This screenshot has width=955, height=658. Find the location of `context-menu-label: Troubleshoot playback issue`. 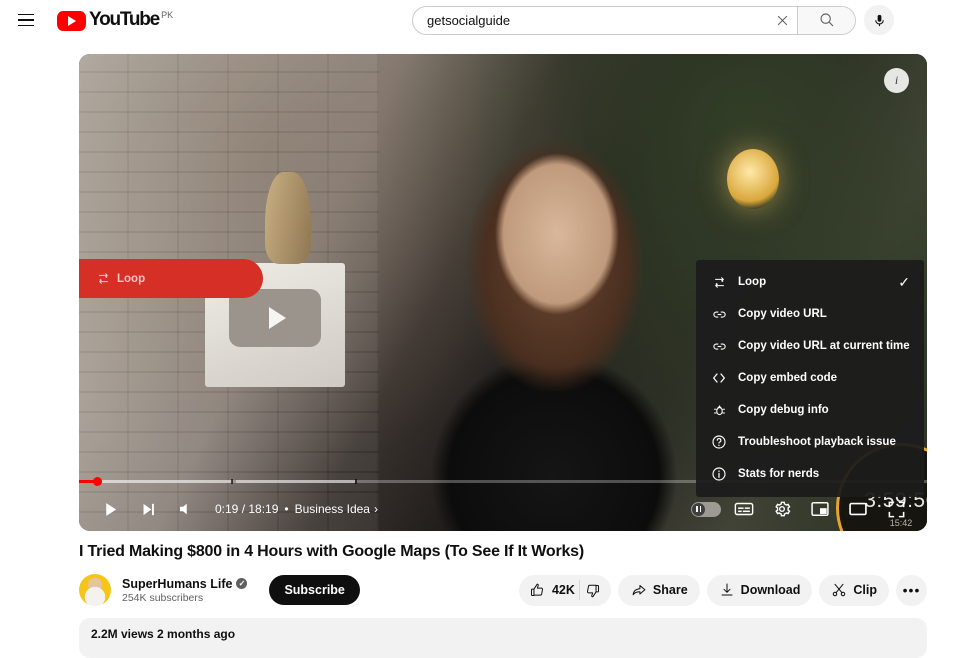

context-menu-label: Troubleshoot playback issue is located at coordinates (817, 442).